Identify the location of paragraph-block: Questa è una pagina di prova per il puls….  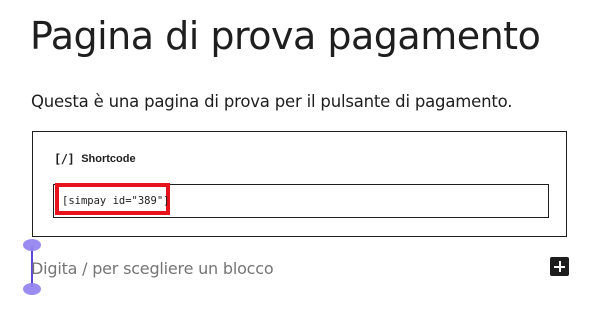
(271, 101).